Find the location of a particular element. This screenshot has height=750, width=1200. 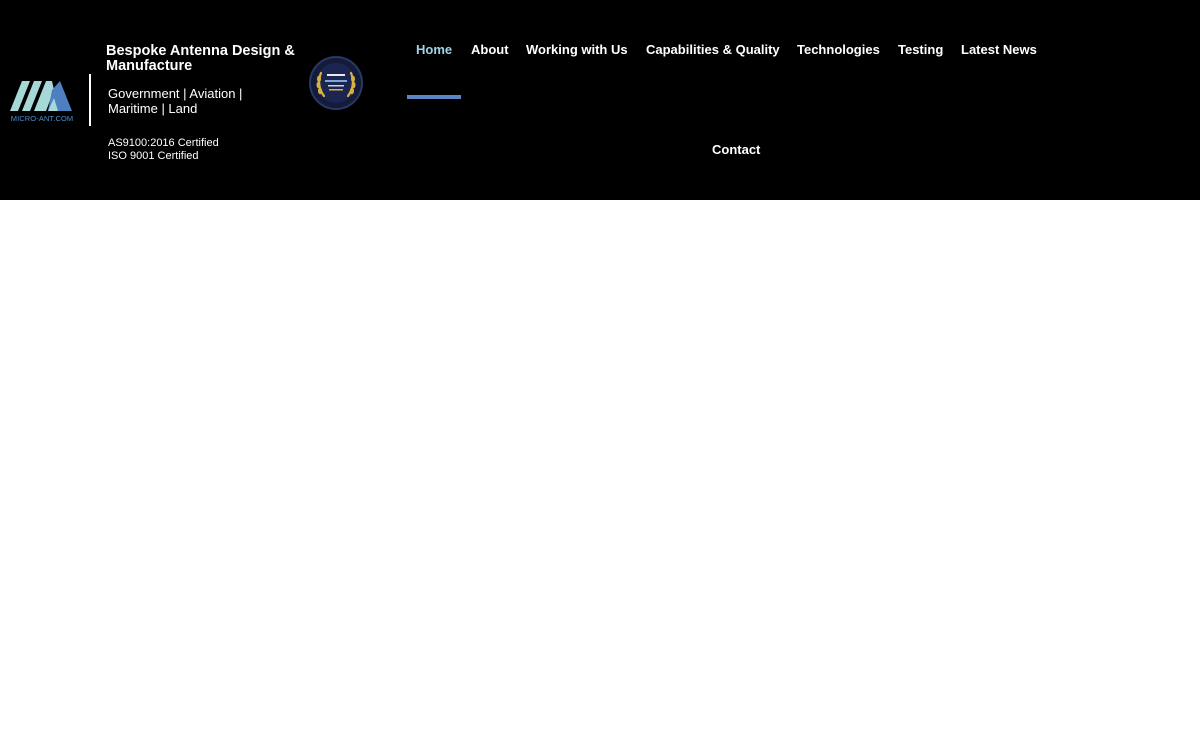

nav-contact: Contact is located at coordinates (736, 149).